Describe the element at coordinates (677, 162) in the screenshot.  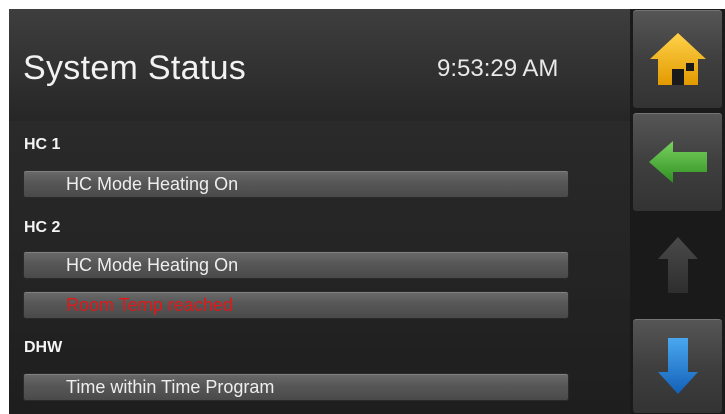
I see `back-button` at that location.